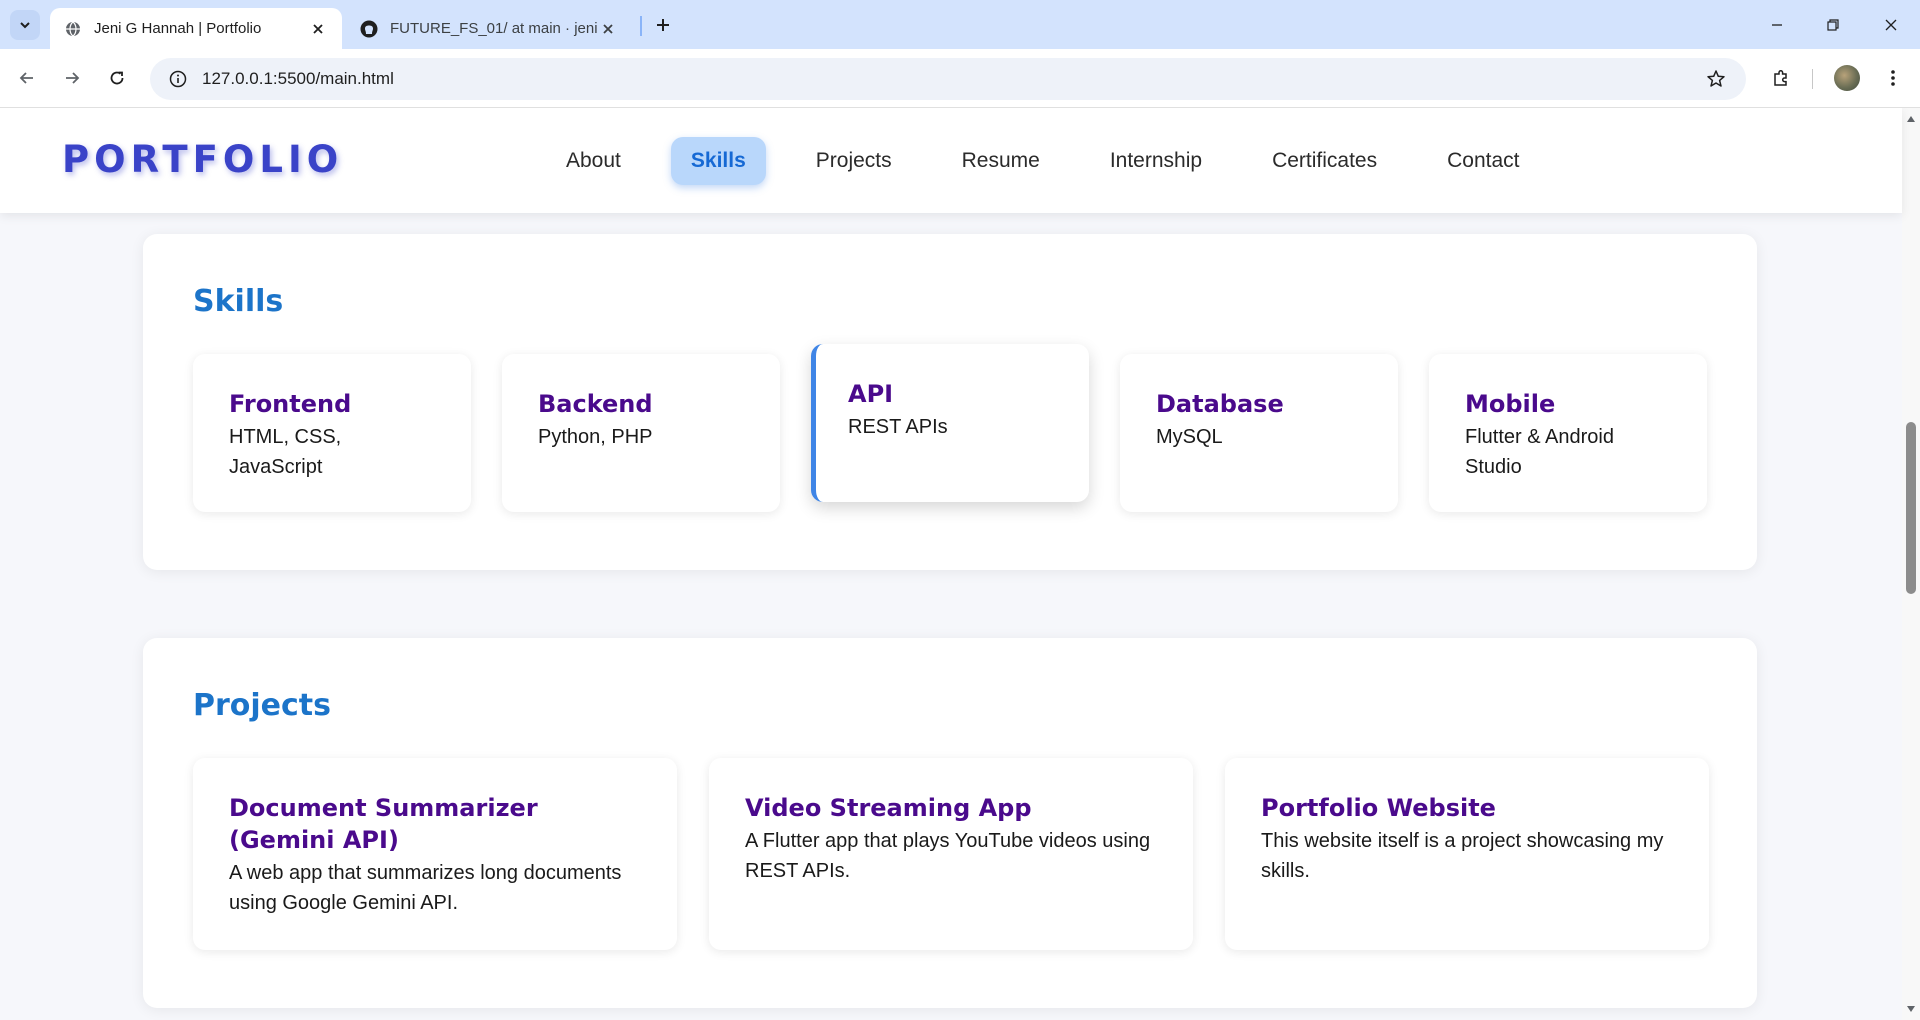 Image resolution: width=1920 pixels, height=1020 pixels. I want to click on plus-icon, so click(663, 25).